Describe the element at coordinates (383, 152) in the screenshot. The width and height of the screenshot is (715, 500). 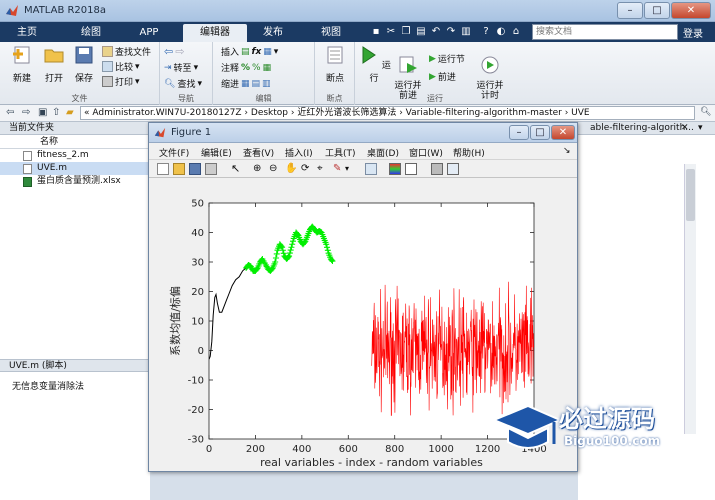
I see `menu-desktop: 桌面(D)` at that location.